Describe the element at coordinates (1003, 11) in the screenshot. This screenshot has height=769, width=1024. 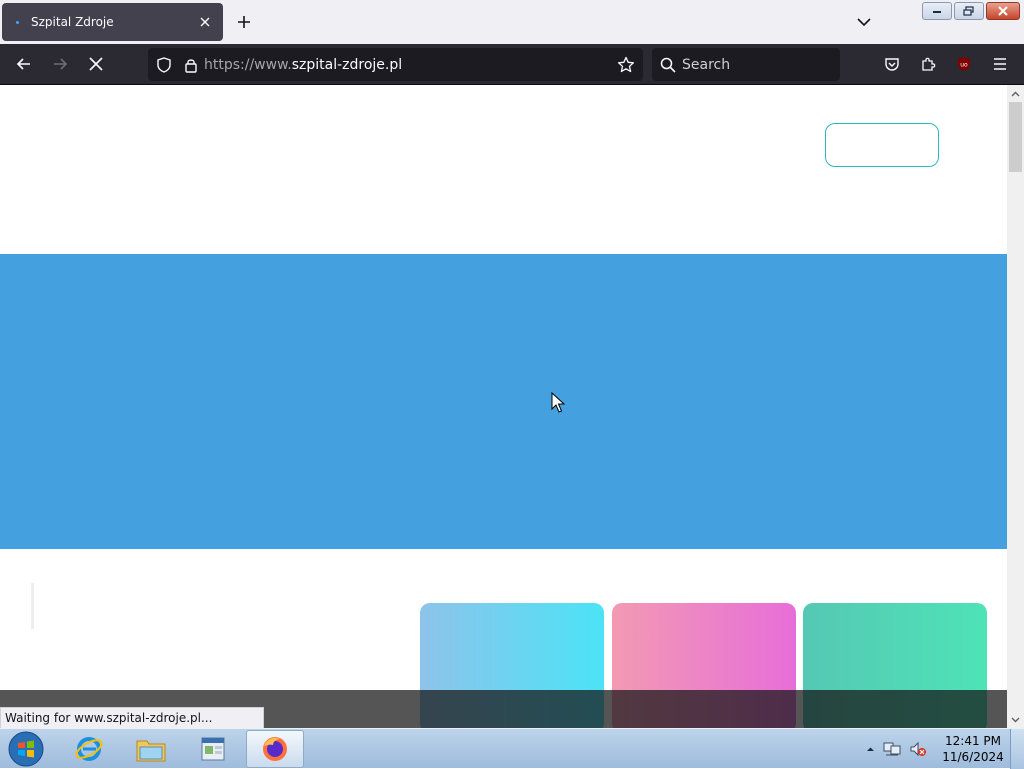
I see `close-window-button` at that location.